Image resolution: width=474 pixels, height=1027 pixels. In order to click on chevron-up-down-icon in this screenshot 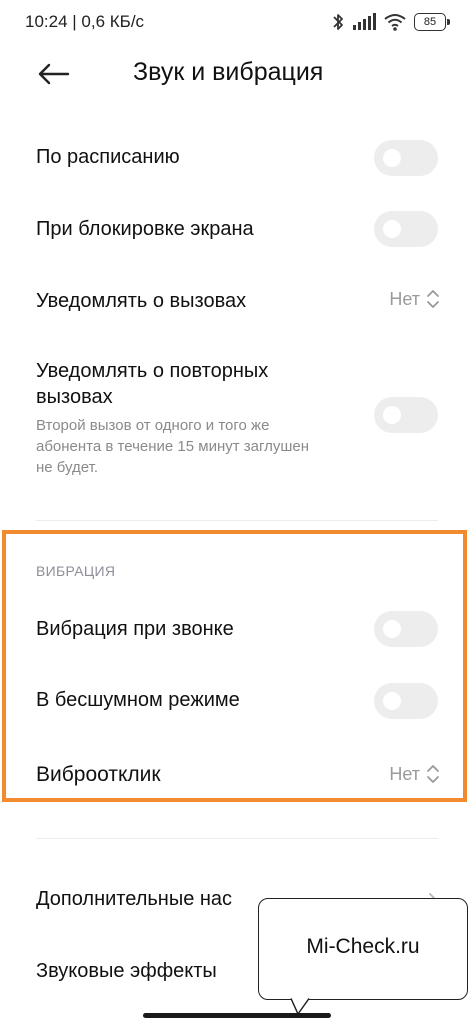, I will do `click(433, 299)`.